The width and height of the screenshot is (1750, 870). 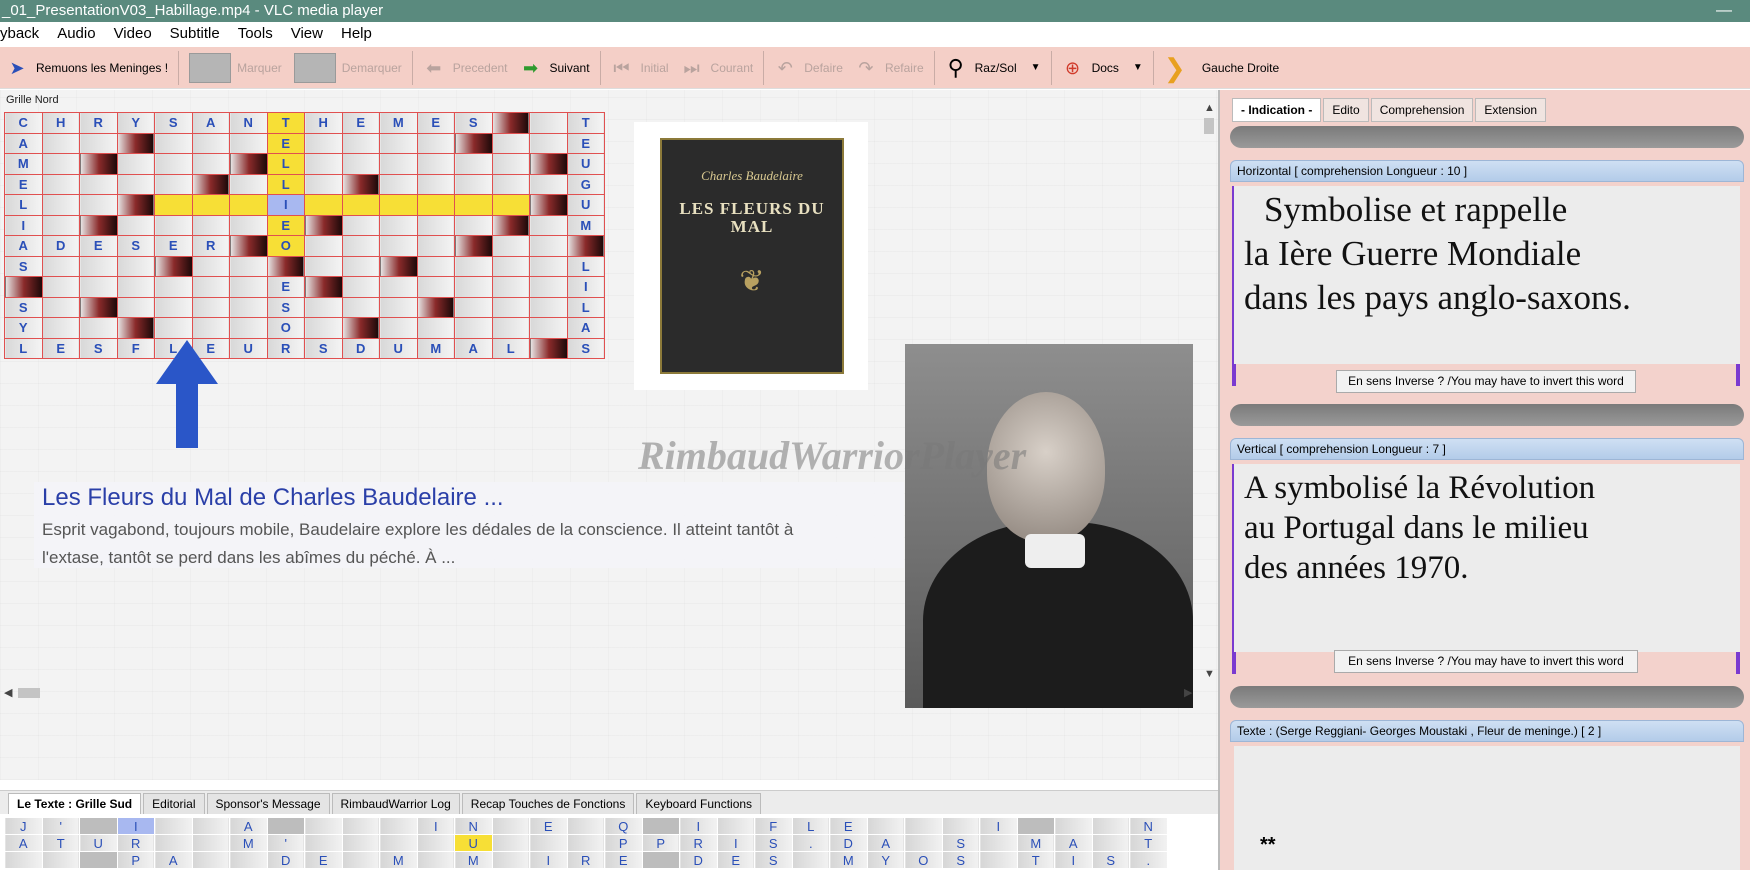 What do you see at coordinates (640, 68) in the screenshot?
I see `initial-button: ⏮ Initial` at bounding box center [640, 68].